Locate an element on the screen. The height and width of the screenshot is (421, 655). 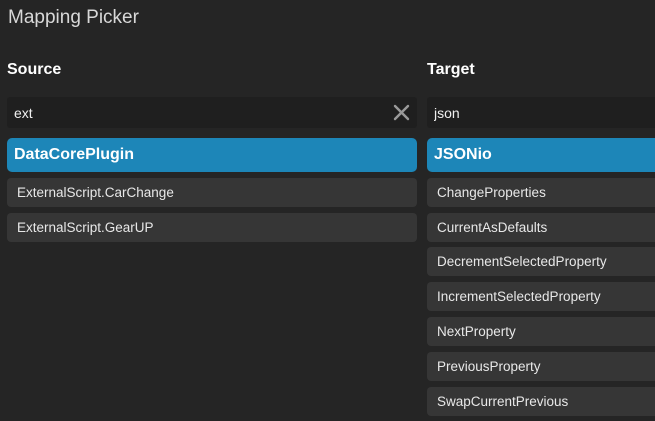
target-list-item: CurrentAsDefaults is located at coordinates (541, 227).